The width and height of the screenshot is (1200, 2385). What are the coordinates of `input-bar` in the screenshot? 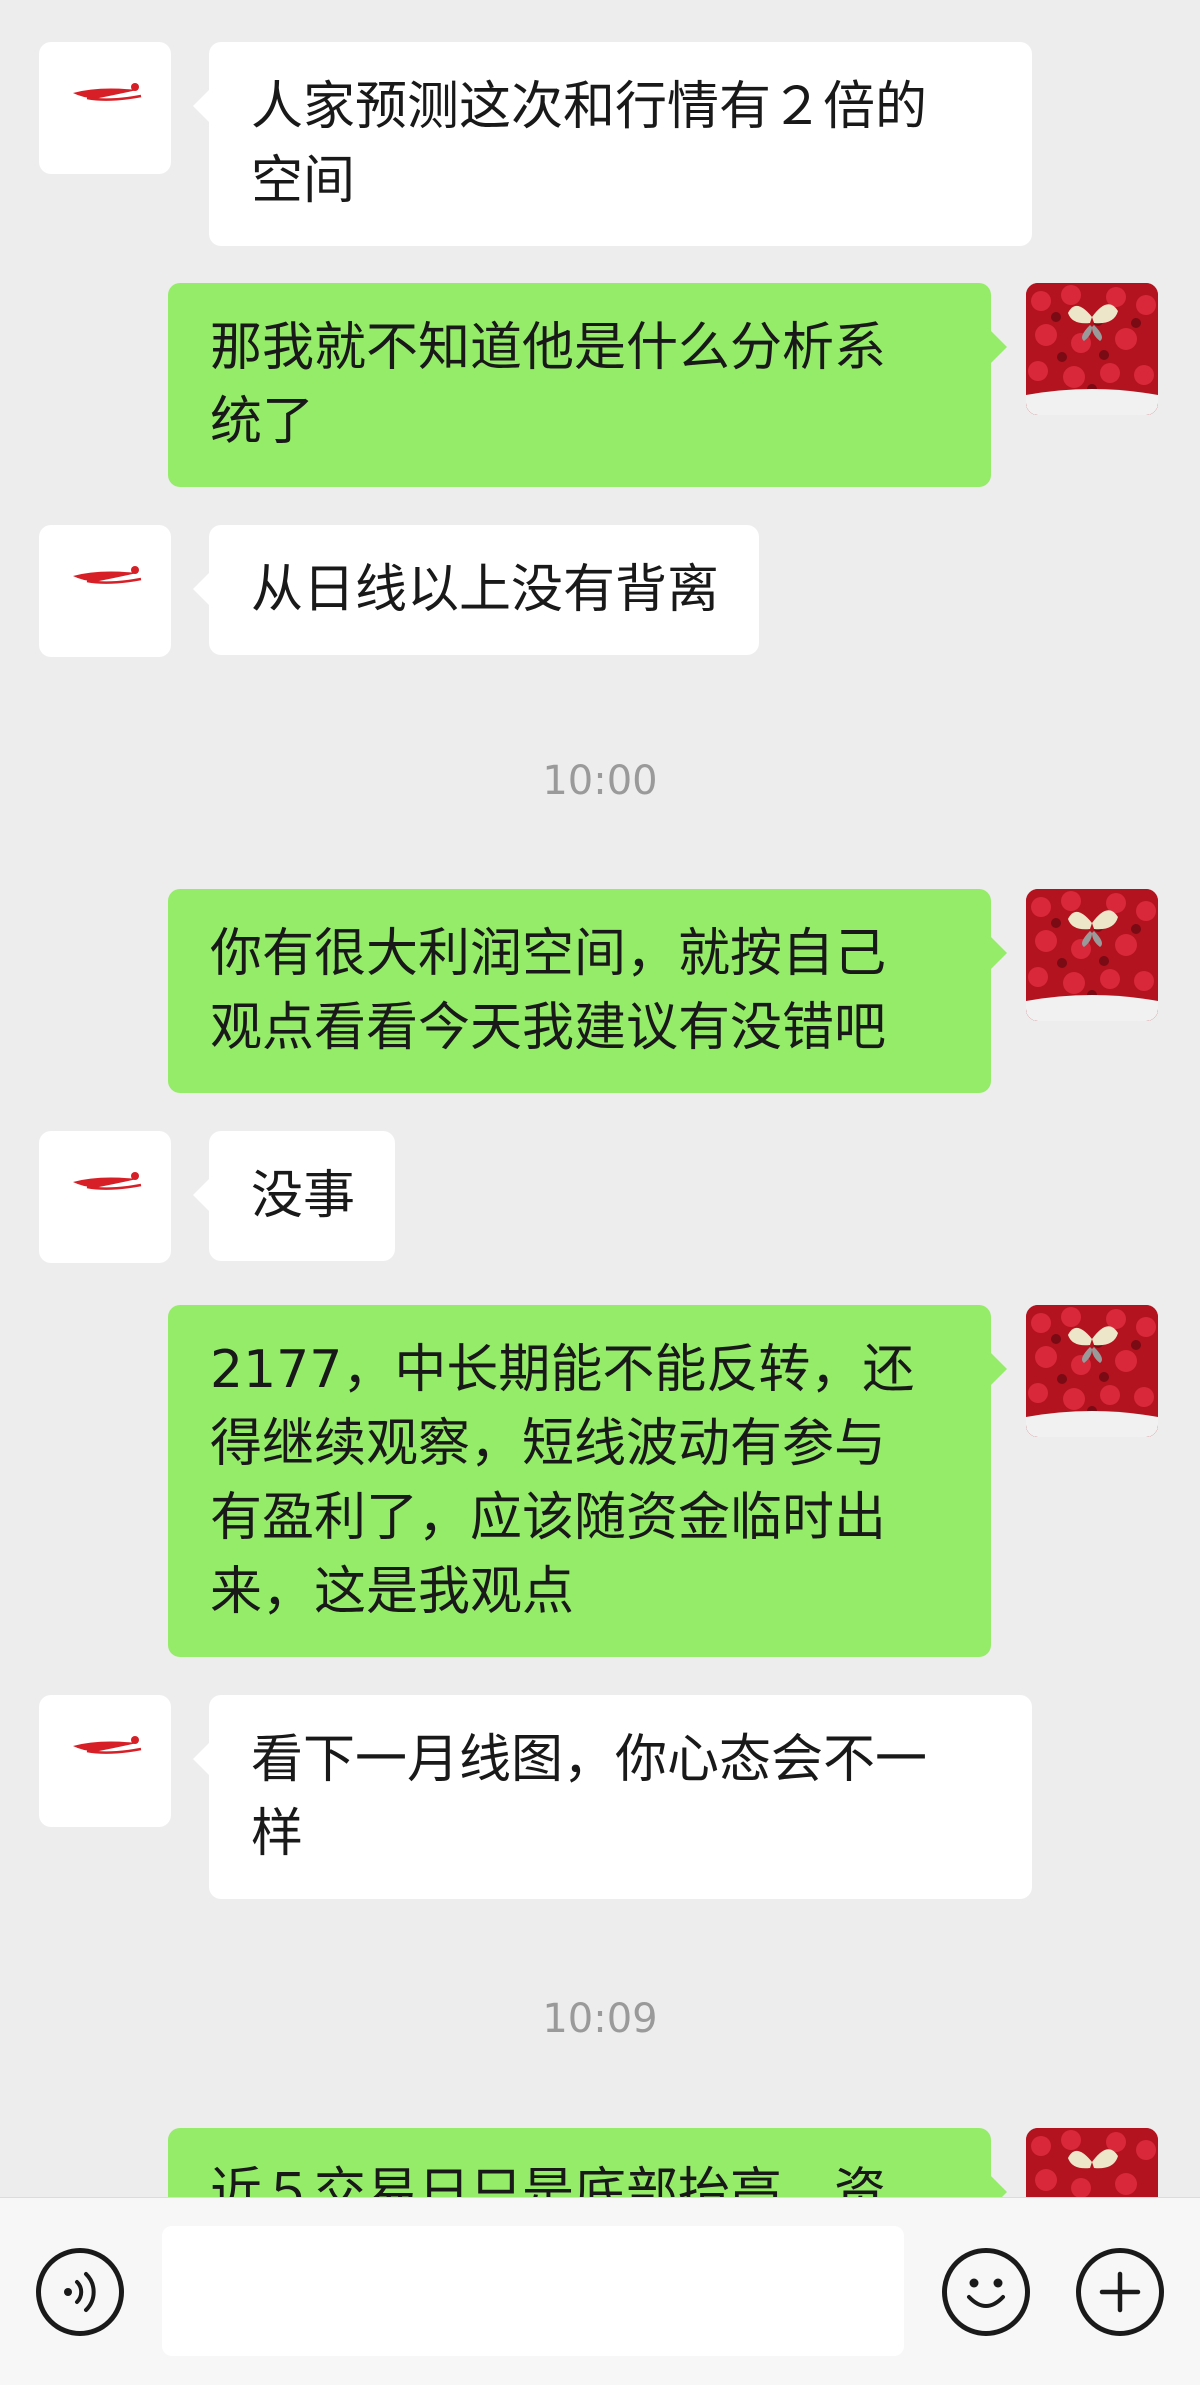 It's located at (600, 2291).